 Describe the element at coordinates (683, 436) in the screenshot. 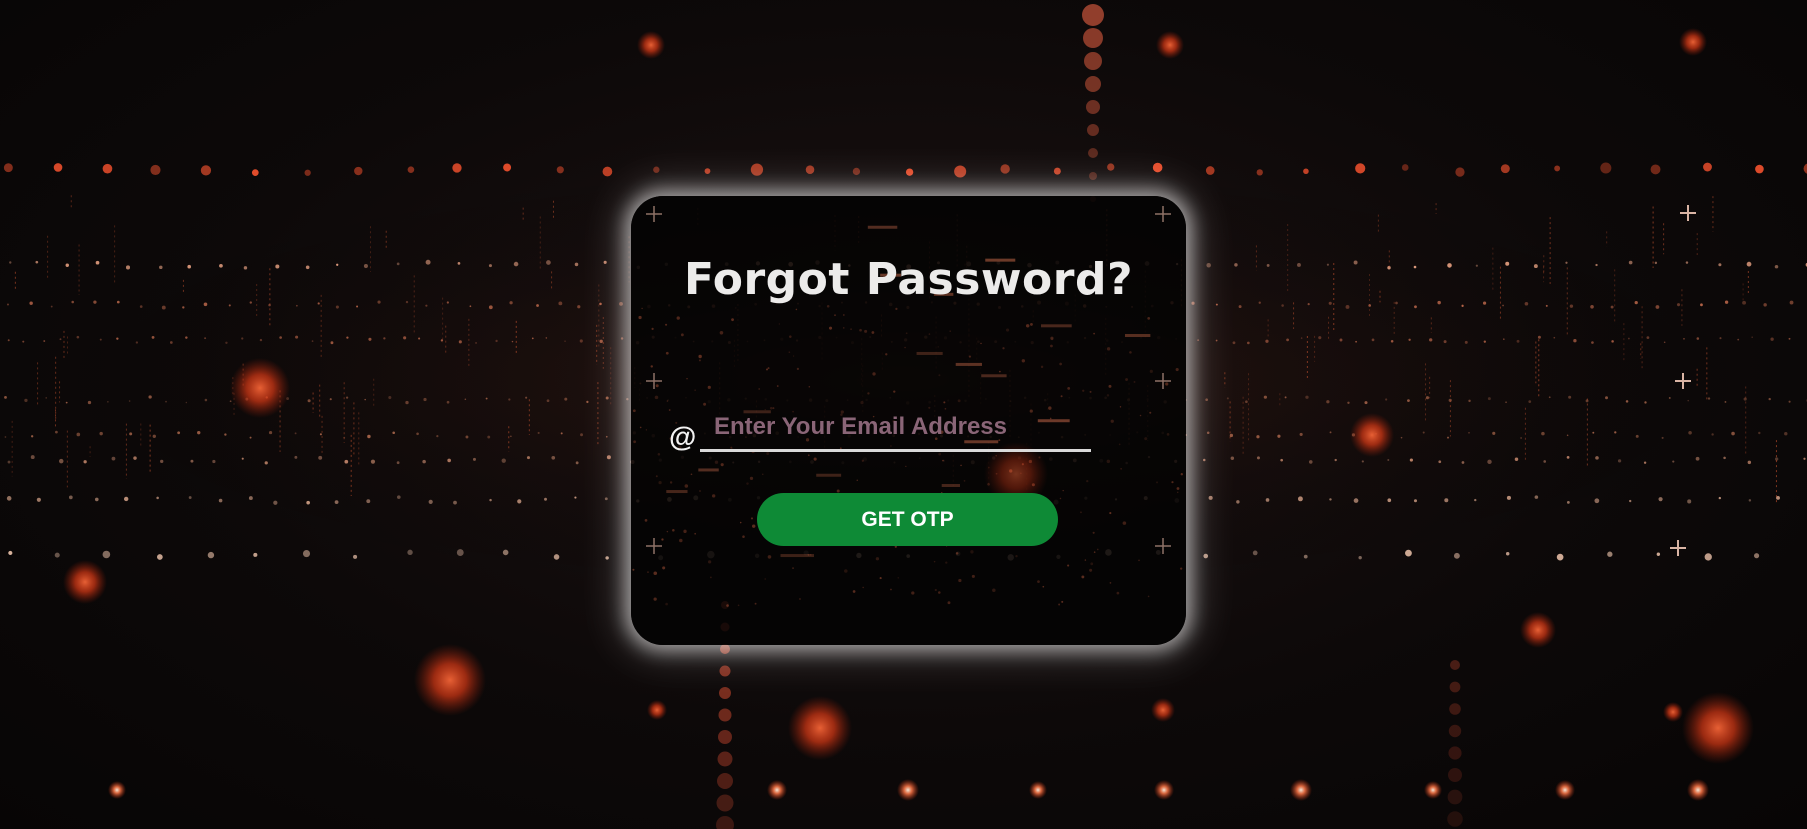

I see `at-sign-icon: @` at that location.